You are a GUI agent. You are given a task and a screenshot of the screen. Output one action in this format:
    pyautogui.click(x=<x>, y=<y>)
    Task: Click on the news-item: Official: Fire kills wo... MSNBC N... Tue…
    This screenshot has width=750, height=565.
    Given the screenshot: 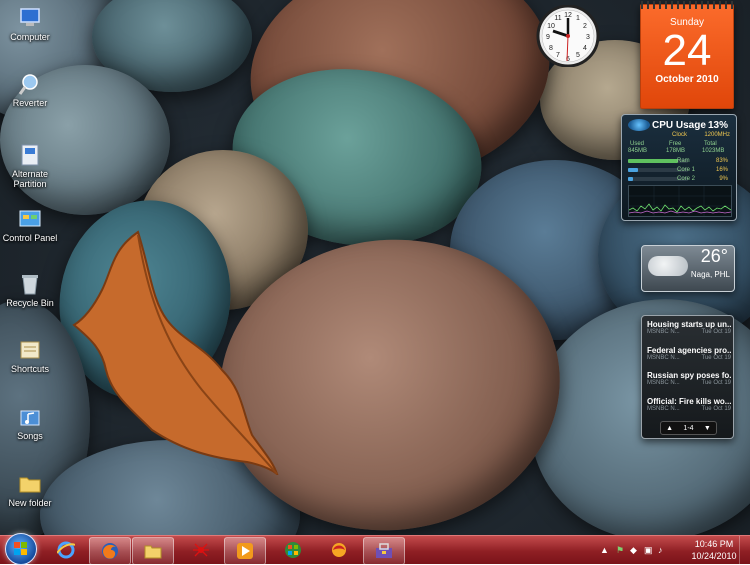 What is the action you would take?
    pyautogui.click(x=689, y=404)
    